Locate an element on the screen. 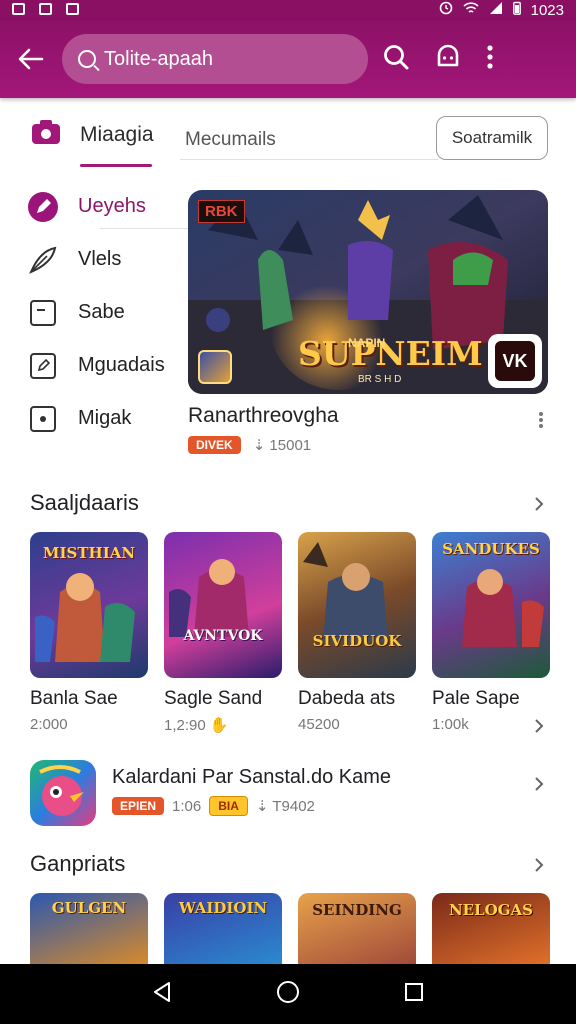 This screenshot has width=576, height=1024. featured-tag: DIVEK is located at coordinates (214, 445).